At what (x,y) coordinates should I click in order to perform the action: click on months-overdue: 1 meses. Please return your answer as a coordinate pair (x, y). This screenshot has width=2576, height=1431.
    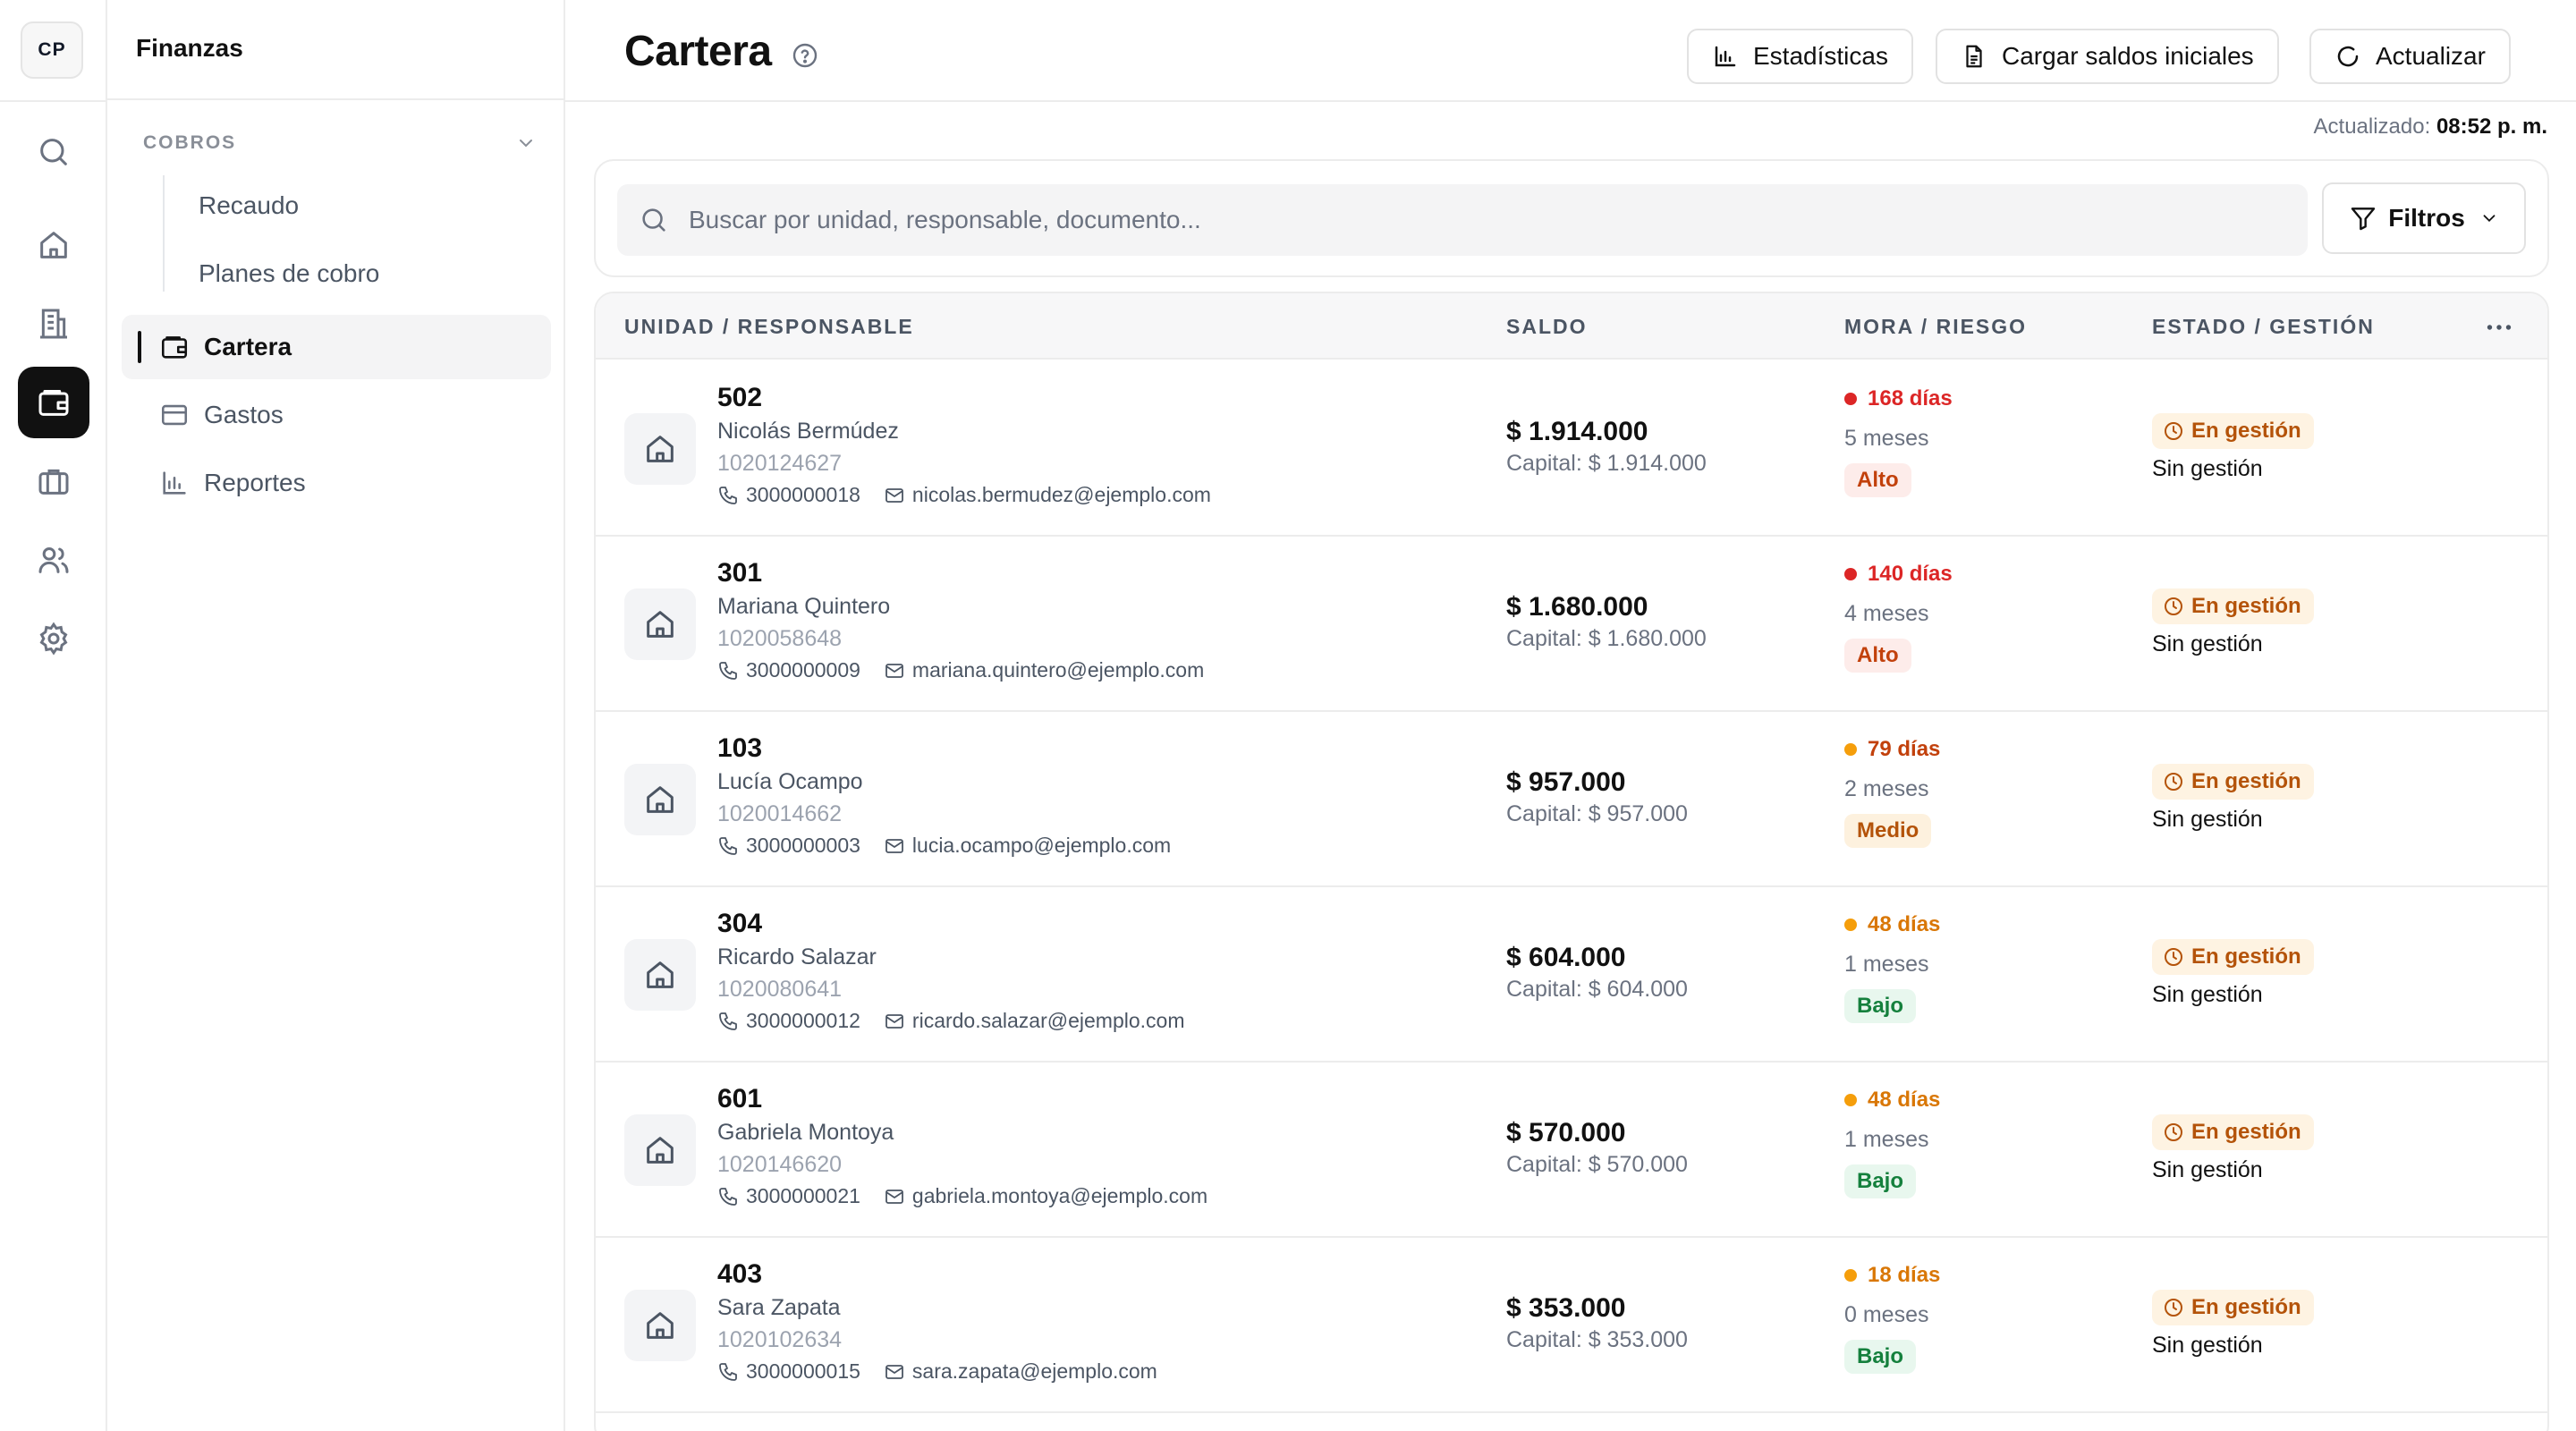
    Looking at the image, I should click on (1886, 965).